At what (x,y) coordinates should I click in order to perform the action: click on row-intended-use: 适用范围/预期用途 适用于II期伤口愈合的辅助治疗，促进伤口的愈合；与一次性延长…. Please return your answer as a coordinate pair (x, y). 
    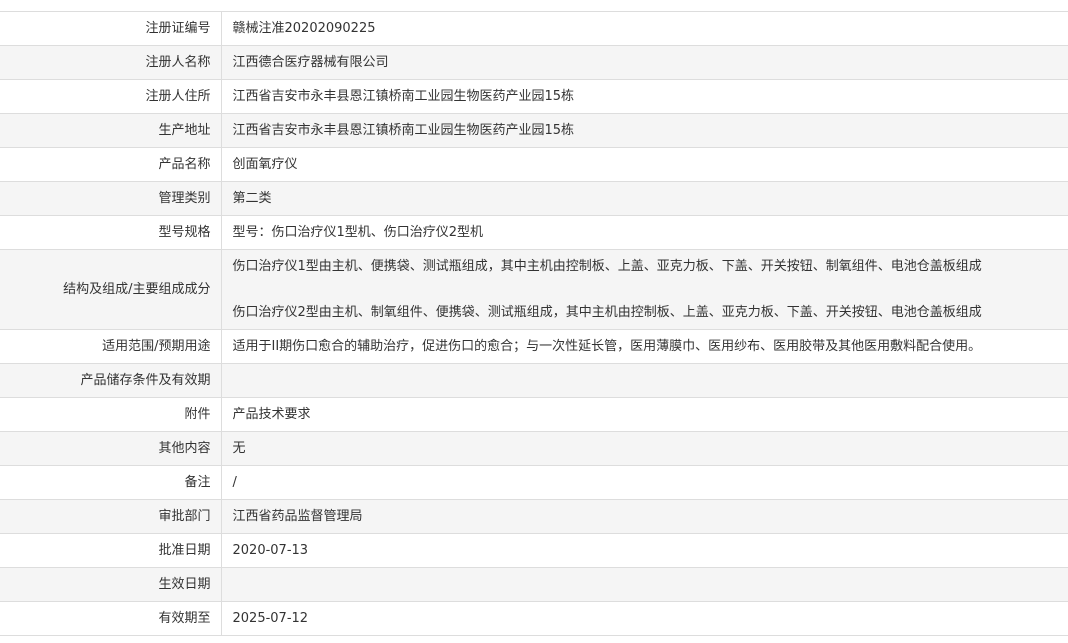
    Looking at the image, I should click on (534, 347).